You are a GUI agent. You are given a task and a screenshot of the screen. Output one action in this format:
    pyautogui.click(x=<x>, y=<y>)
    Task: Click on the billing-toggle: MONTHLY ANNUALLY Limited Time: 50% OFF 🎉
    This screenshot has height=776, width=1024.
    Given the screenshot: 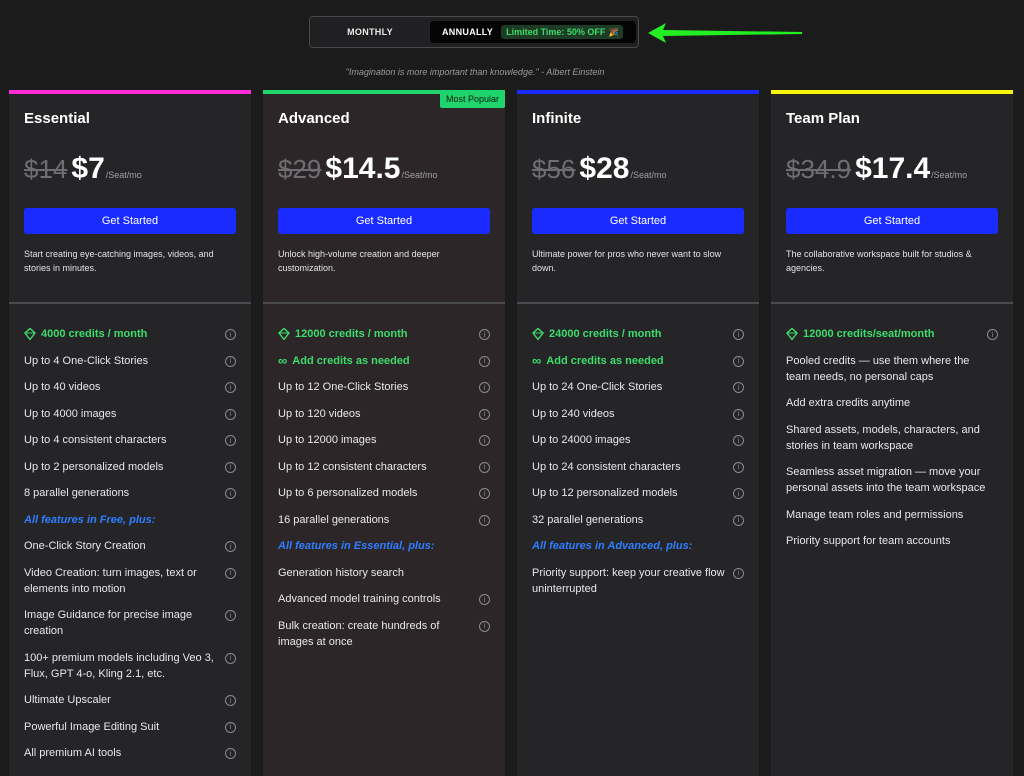 What is the action you would take?
    pyautogui.click(x=474, y=32)
    